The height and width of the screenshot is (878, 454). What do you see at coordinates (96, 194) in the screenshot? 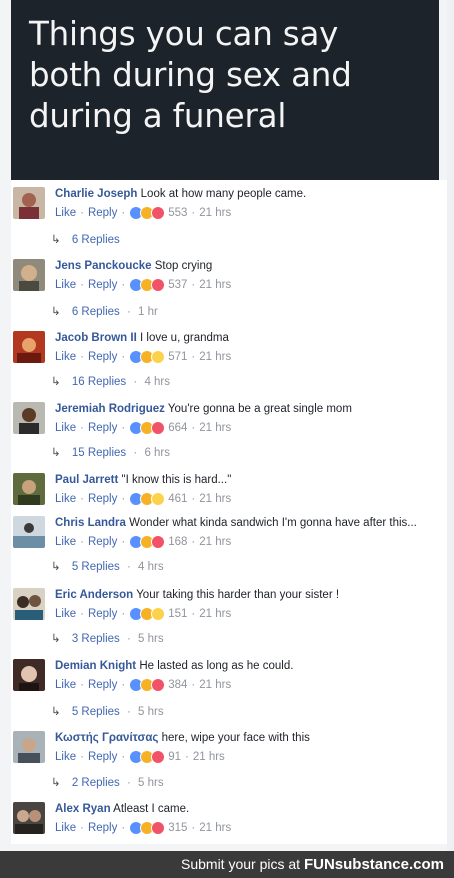
I see `comment-author: Charlie Joseph` at bounding box center [96, 194].